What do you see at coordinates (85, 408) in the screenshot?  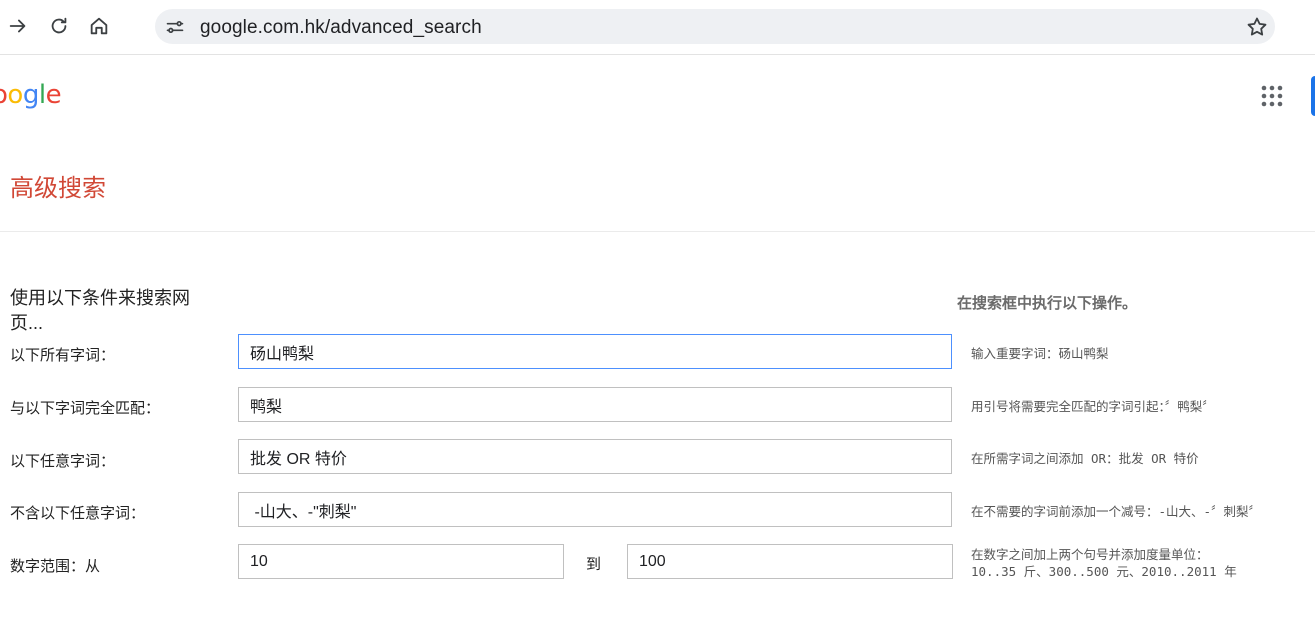 I see `exact-phrase-label: 与以下字词完全匹配：` at bounding box center [85, 408].